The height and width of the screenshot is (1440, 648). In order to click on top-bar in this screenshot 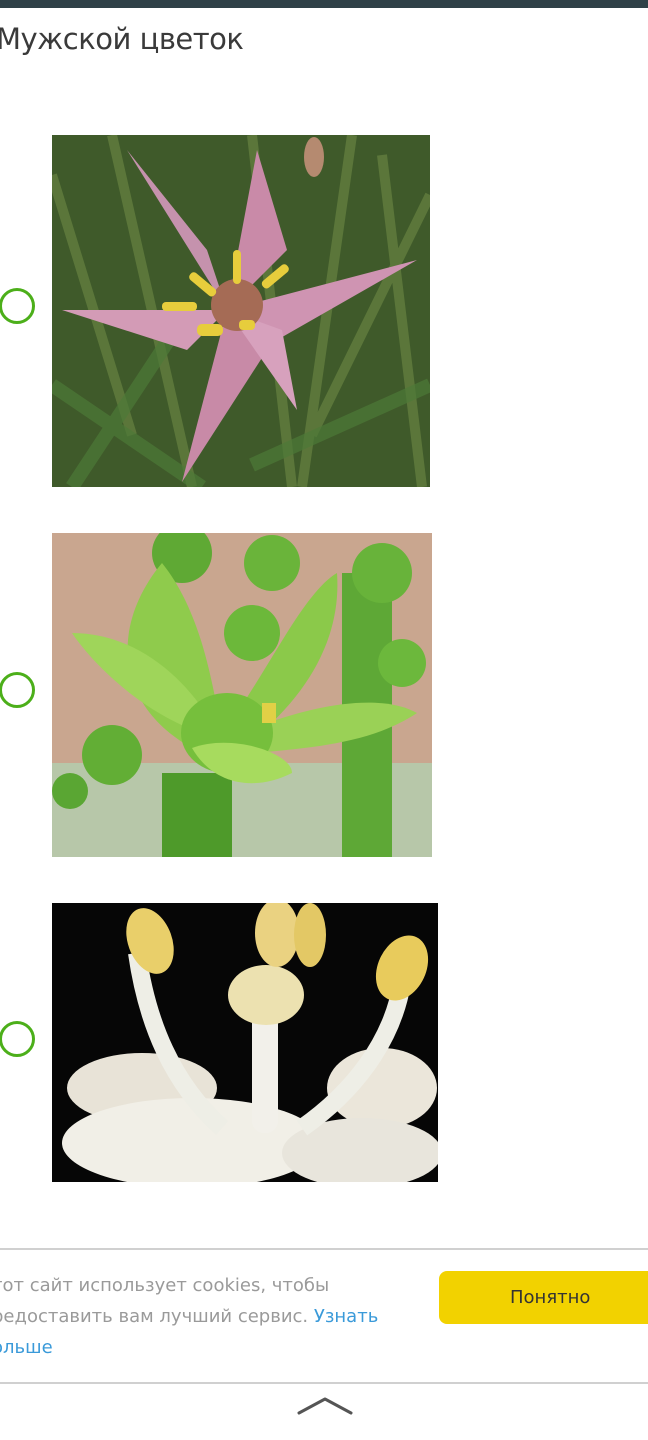, I will do `click(324, 4)`.